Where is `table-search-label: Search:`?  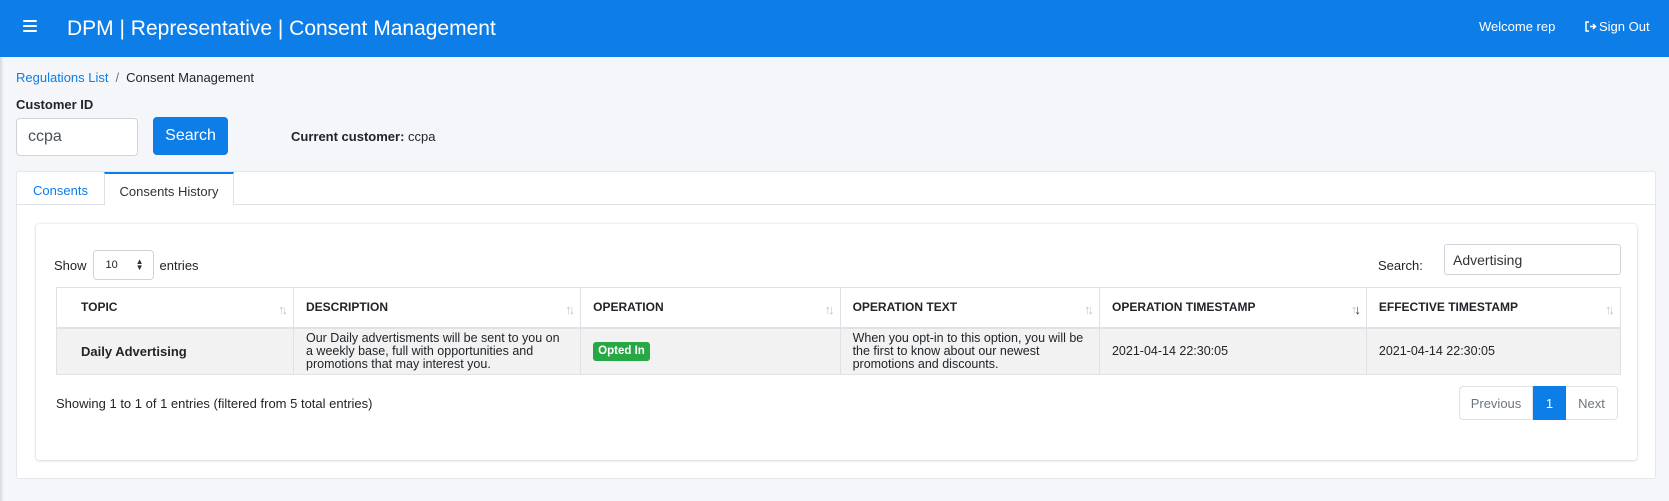 table-search-label: Search: is located at coordinates (1400, 265).